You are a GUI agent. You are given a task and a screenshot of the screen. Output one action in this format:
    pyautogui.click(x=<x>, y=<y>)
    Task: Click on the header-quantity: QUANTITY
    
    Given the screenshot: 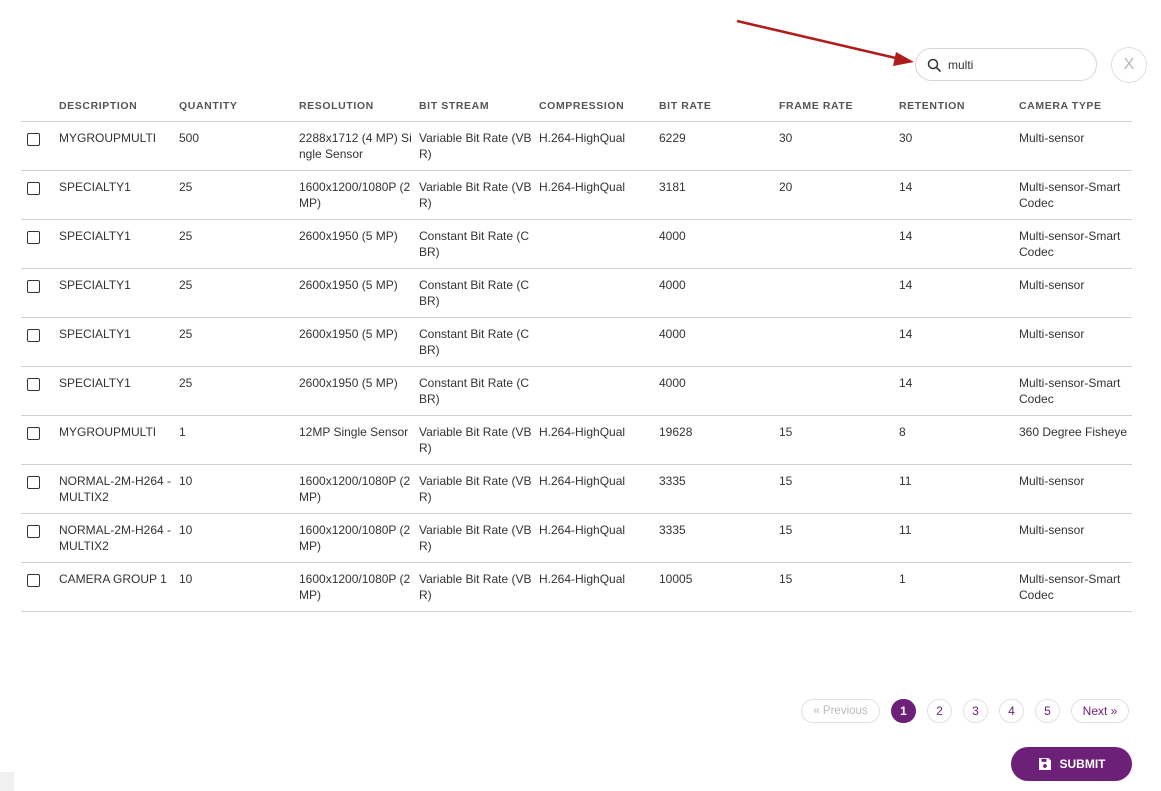 What is the action you would take?
    pyautogui.click(x=239, y=107)
    